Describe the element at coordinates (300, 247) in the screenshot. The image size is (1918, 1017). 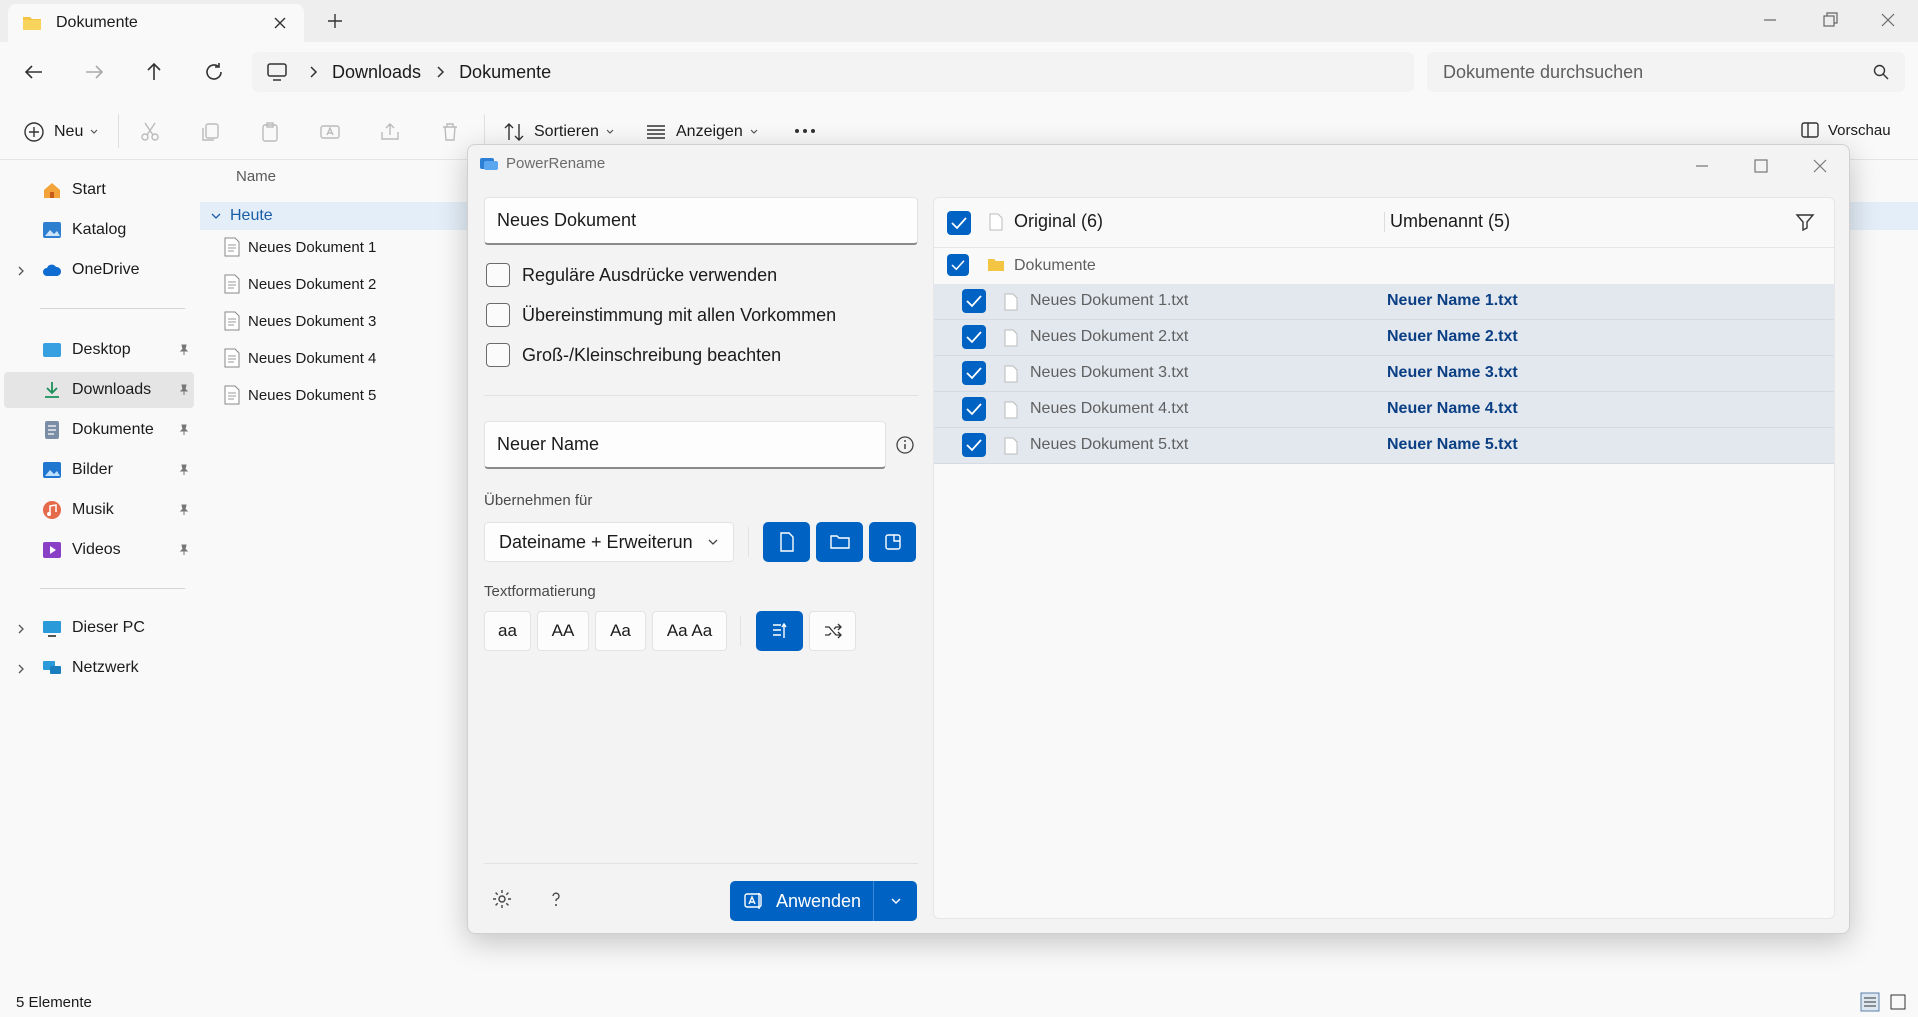
I see `file-row: Neues Dokument 1` at that location.